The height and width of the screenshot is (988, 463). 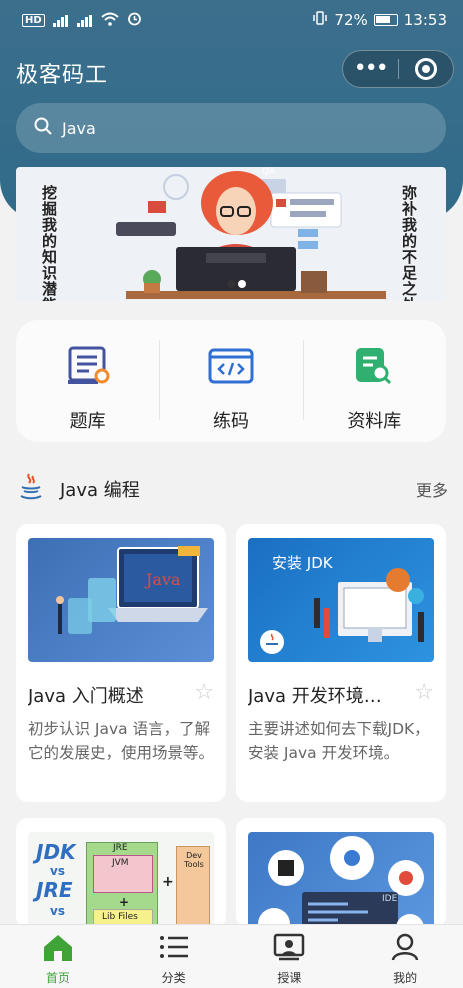 What do you see at coordinates (374, 421) in the screenshot?
I see `quick-link-label: 资料库` at bounding box center [374, 421].